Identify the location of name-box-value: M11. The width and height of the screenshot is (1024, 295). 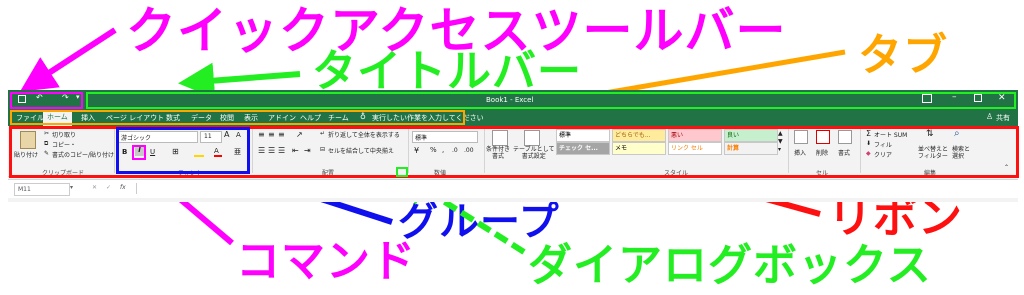
(24, 189).